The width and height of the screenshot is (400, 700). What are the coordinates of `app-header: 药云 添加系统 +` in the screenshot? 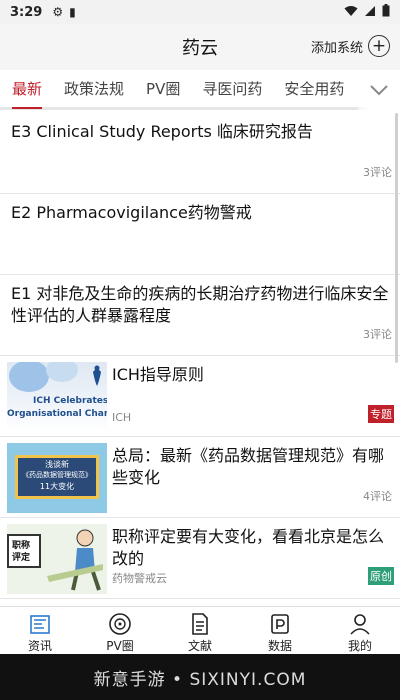 It's located at (200, 47).